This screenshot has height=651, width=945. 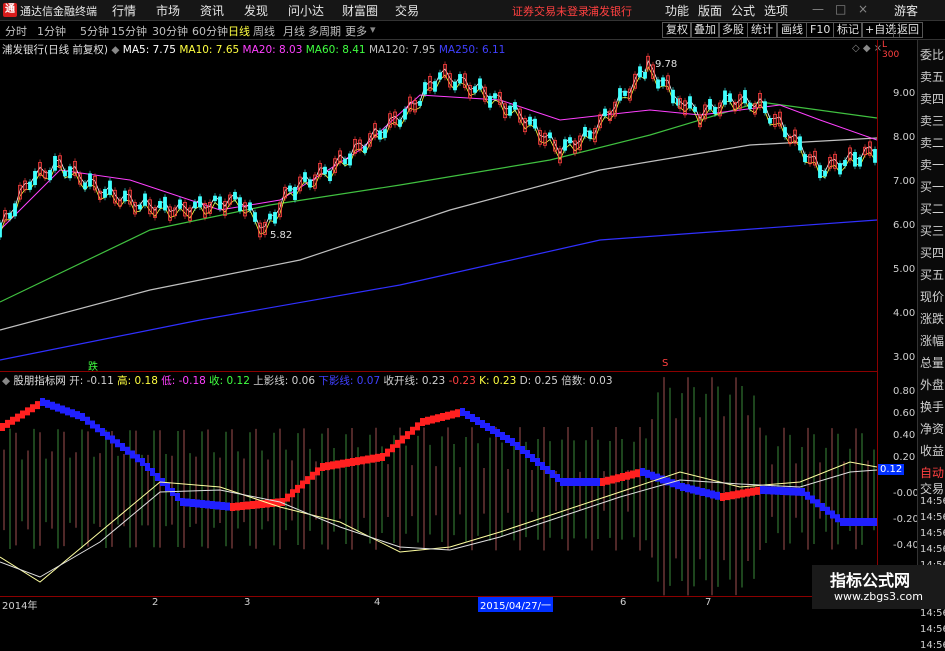 What do you see at coordinates (932, 406) in the screenshot?
I see `sidebar-item: 换手` at bounding box center [932, 406].